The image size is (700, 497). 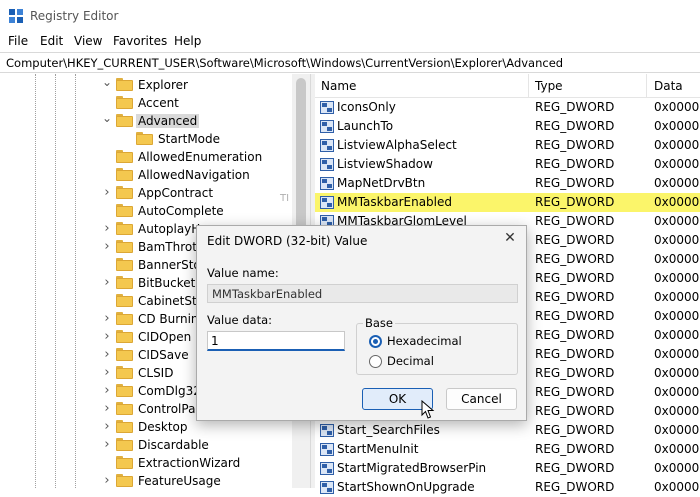 I want to click on menu-favorites: Favorites, so click(x=140, y=41).